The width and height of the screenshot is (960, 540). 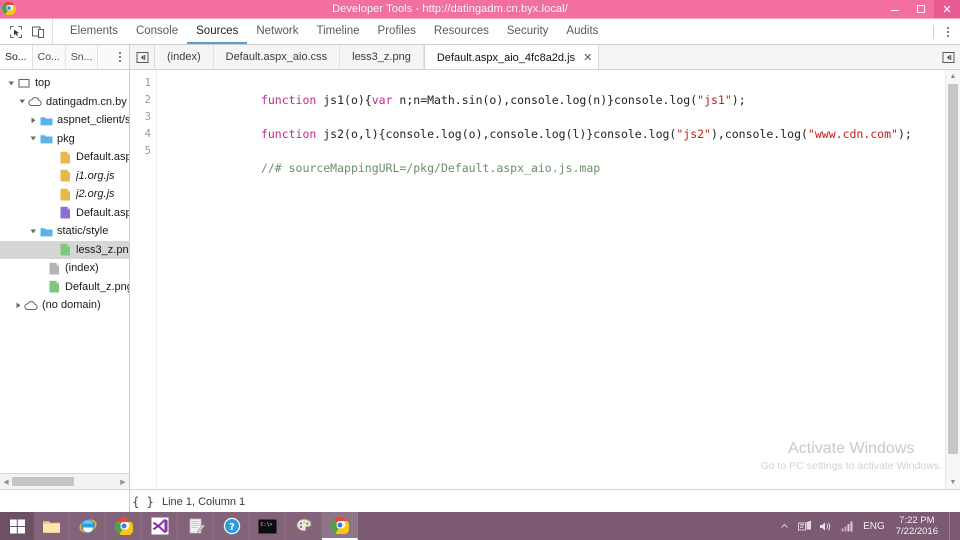 I want to click on tab-audits: Audits, so click(x=582, y=31).